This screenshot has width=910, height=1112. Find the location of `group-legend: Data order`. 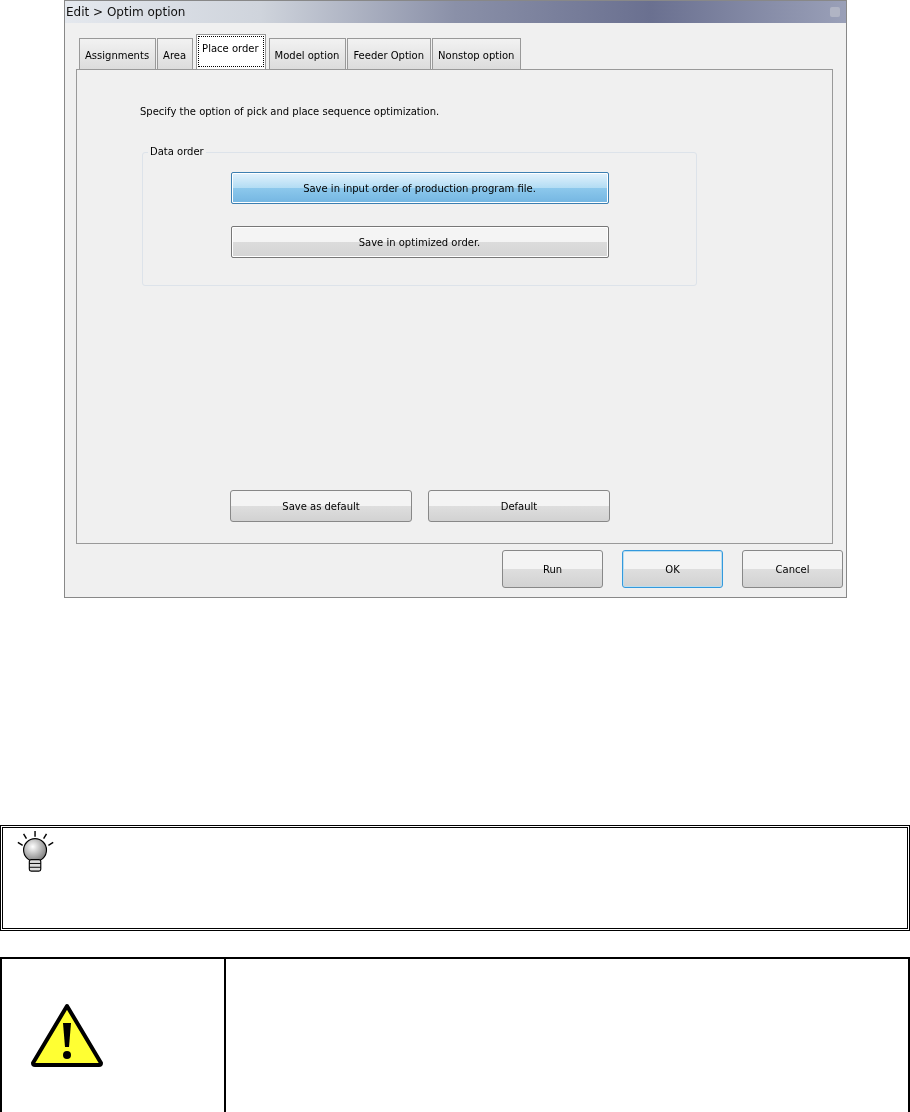

group-legend: Data order is located at coordinates (177, 151).